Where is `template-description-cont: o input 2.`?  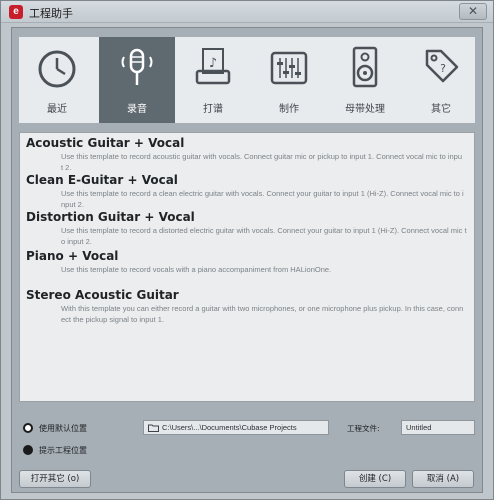 template-description-cont: o input 2. is located at coordinates (76, 241).